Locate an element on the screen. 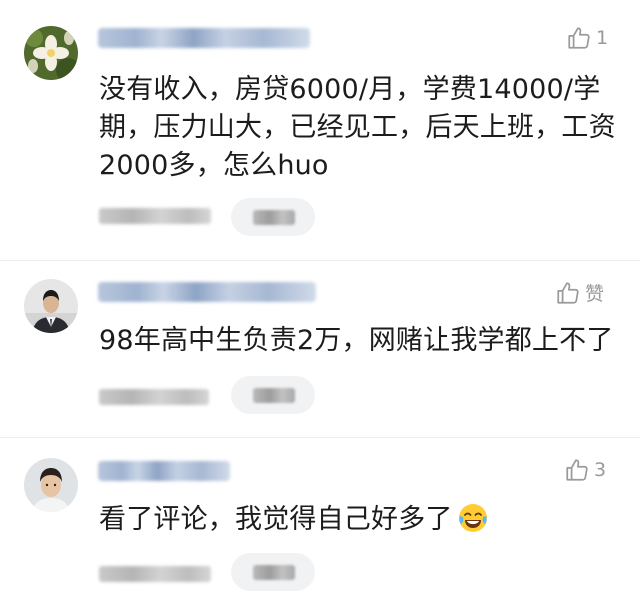  like-count: 1 is located at coordinates (602, 38).